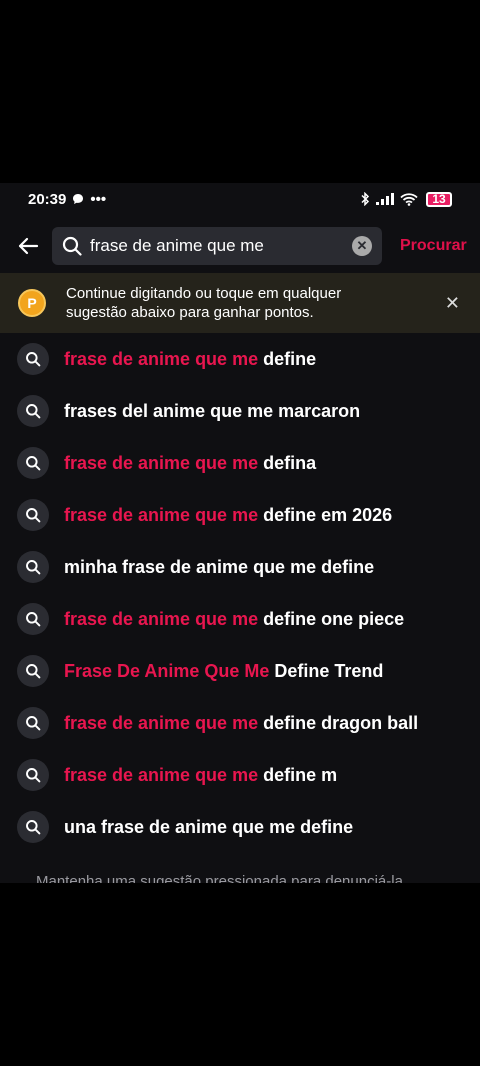  I want to click on suggestion-text: frase de anime que me define, so click(190, 359).